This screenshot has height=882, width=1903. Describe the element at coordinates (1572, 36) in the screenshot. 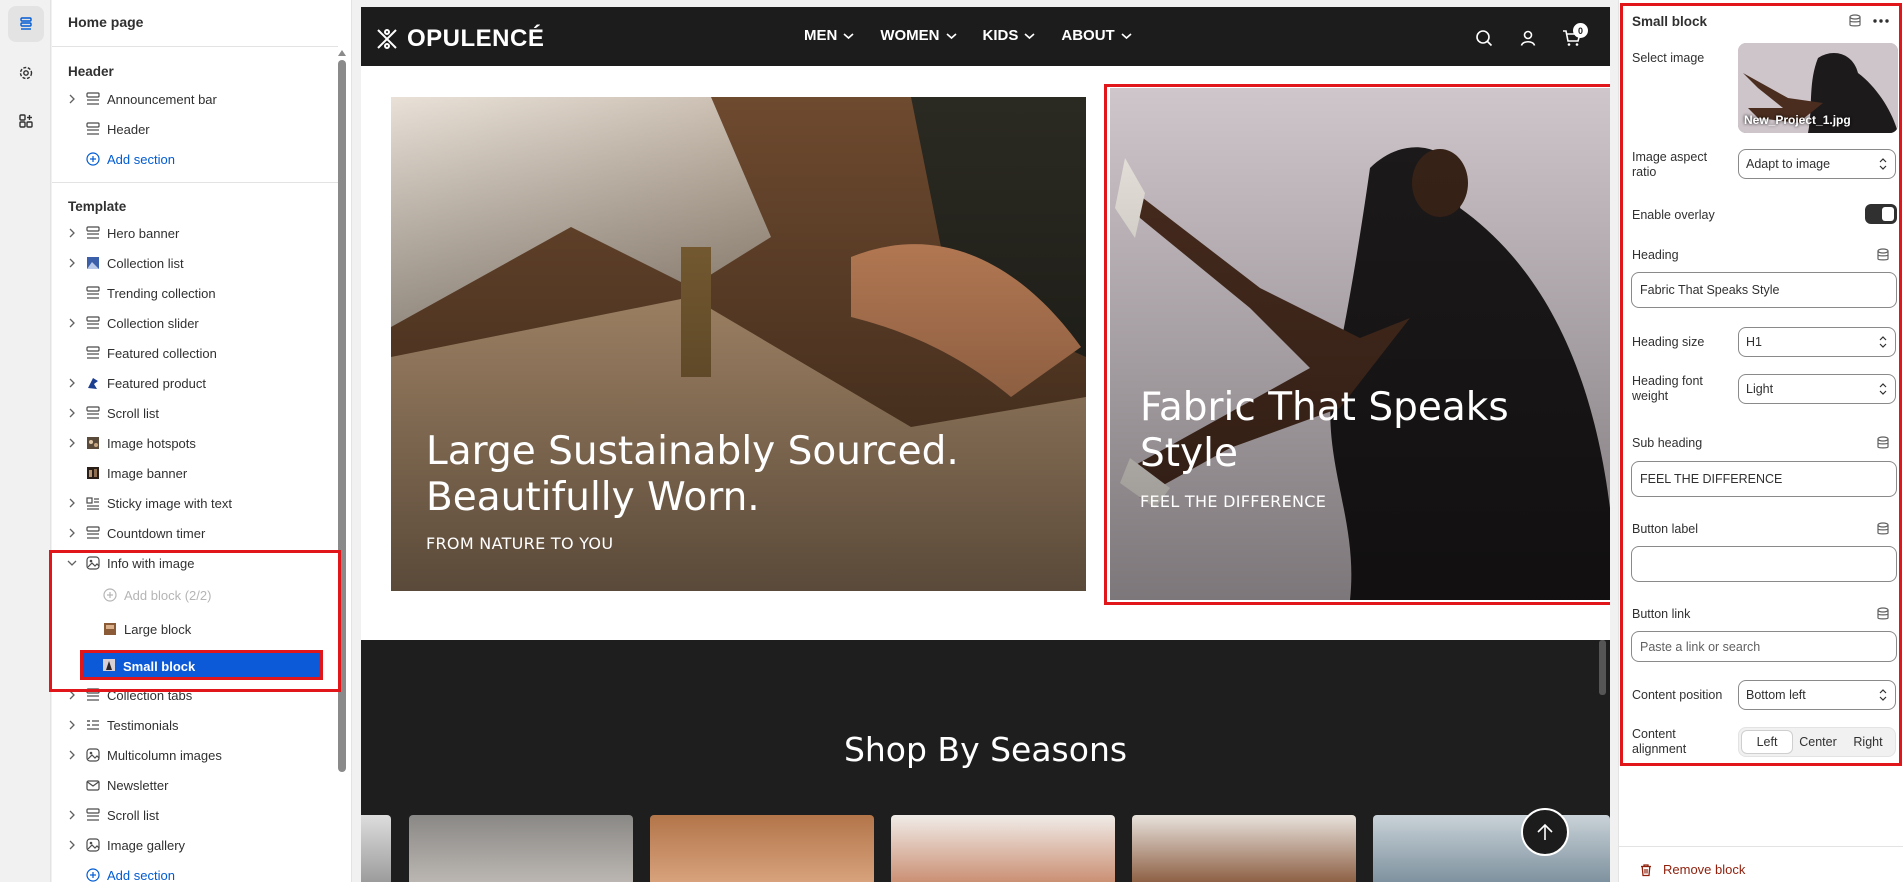

I see `cart-button: 0` at that location.